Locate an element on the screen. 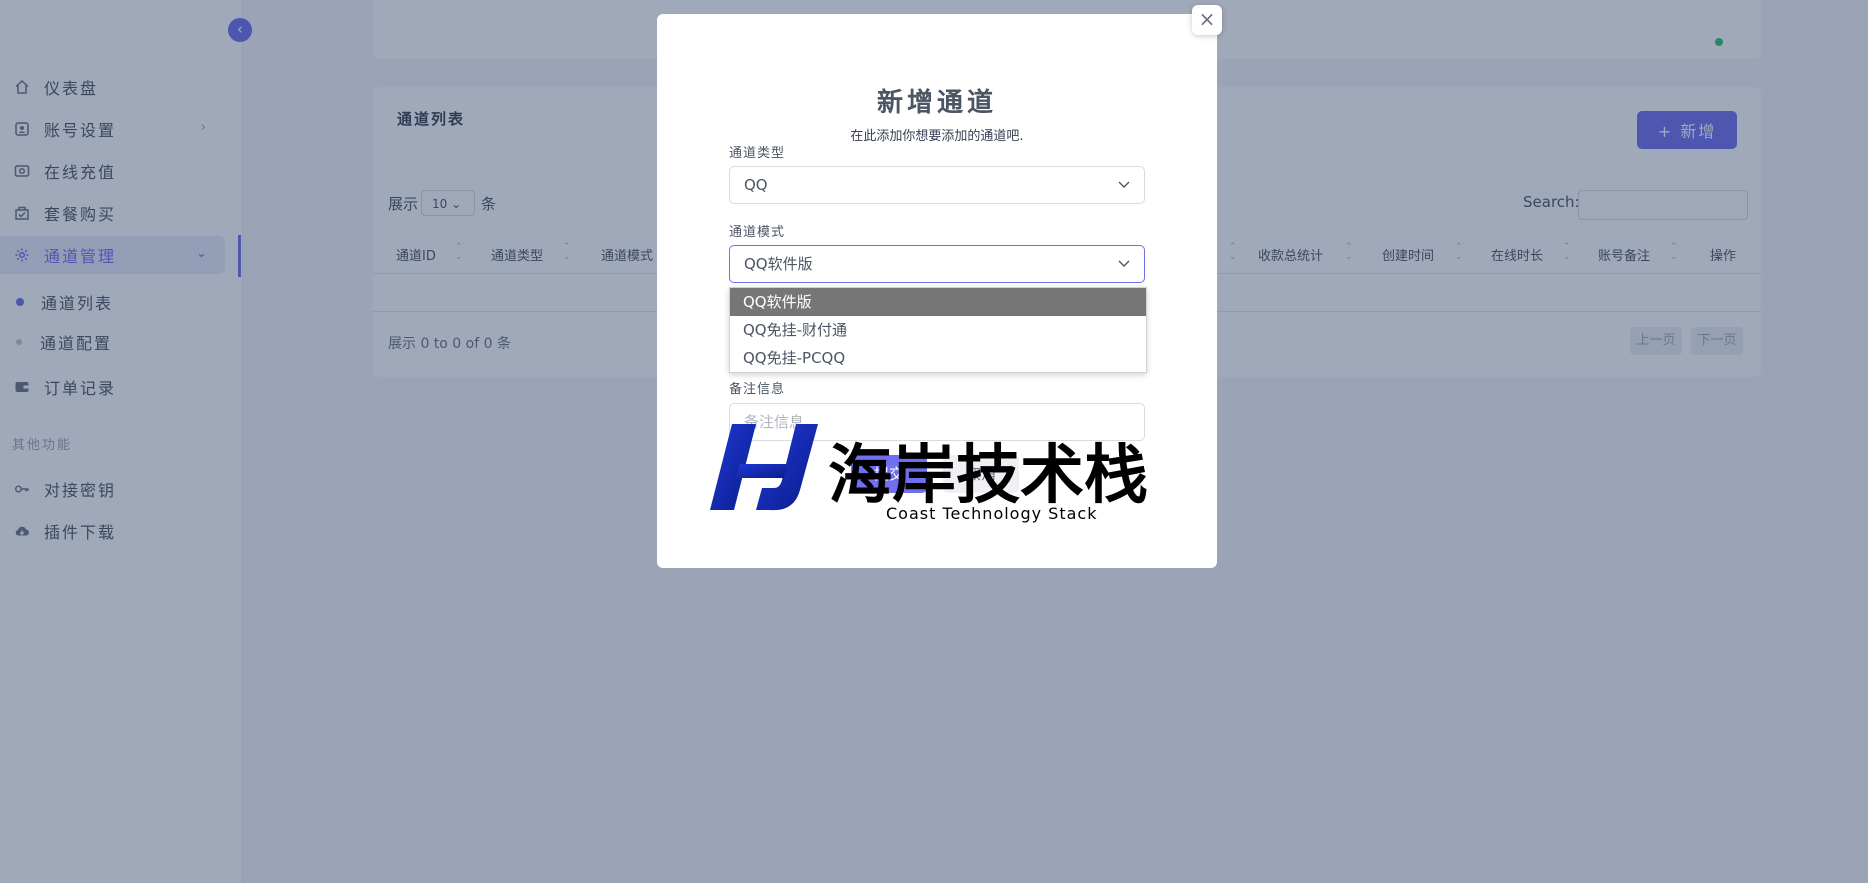 The image size is (1868, 883). watermark: 海岸技术栈 Coast Technology Stack is located at coordinates (954, 474).